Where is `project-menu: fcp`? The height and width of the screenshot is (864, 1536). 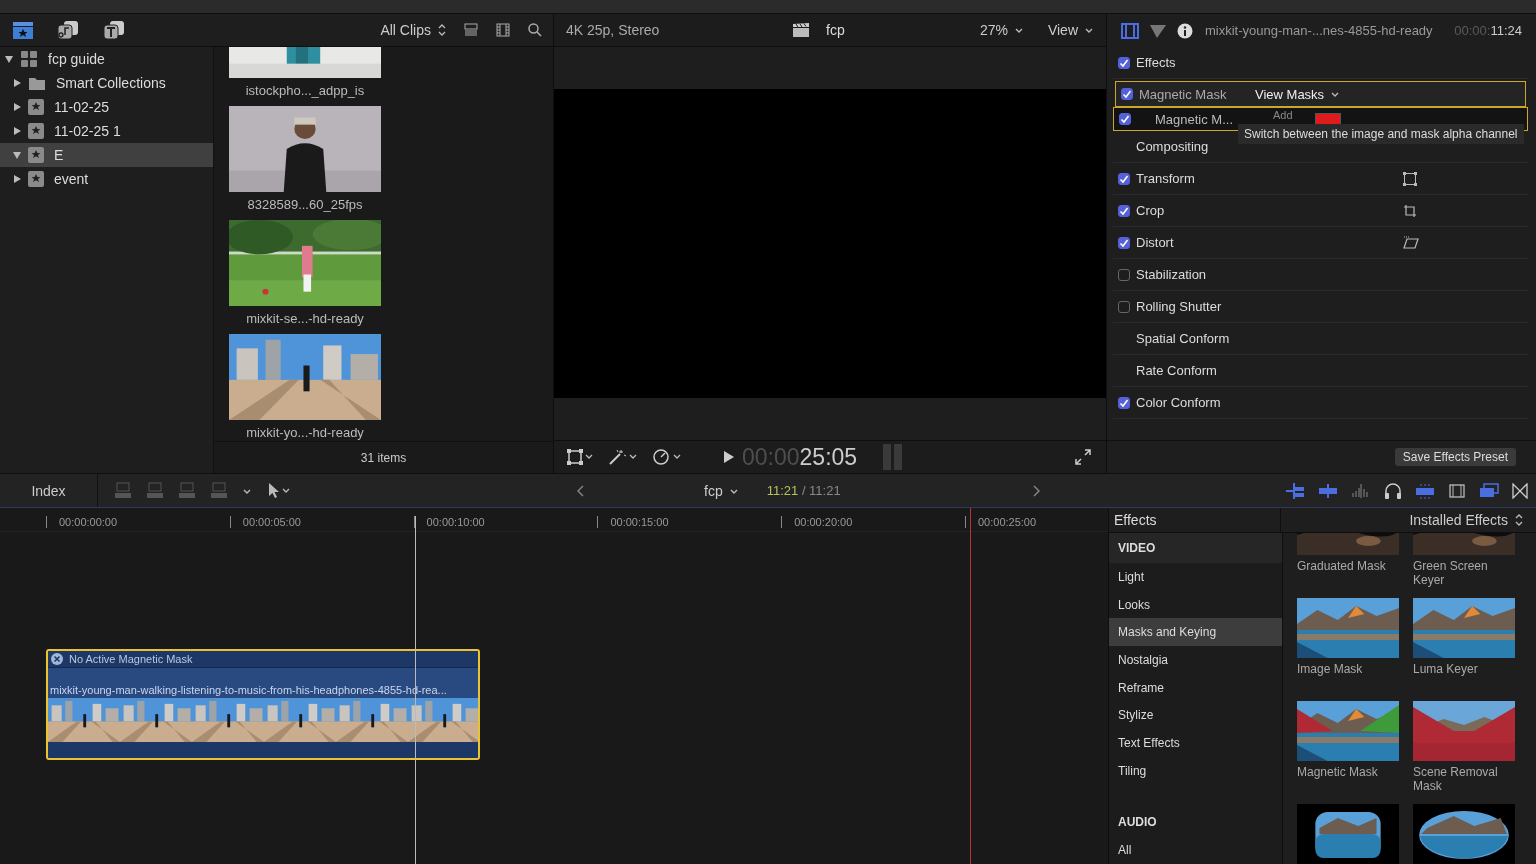 project-menu: fcp is located at coordinates (721, 490).